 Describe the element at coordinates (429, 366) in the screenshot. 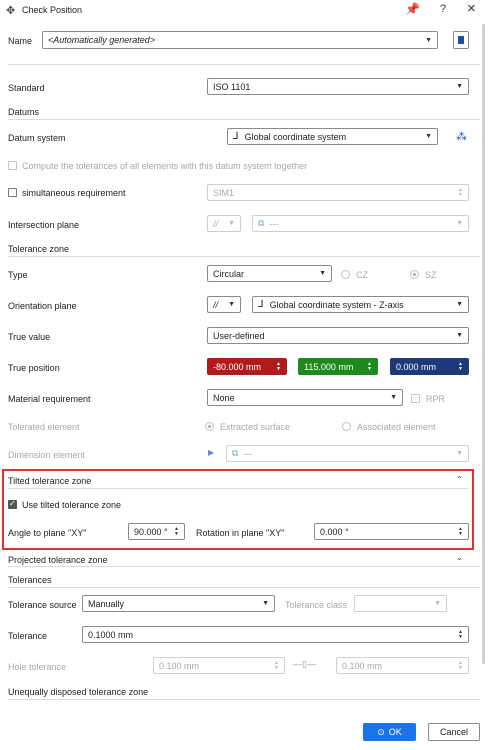

I see `true-position-z: 0.000 mm ▲ ▼` at that location.